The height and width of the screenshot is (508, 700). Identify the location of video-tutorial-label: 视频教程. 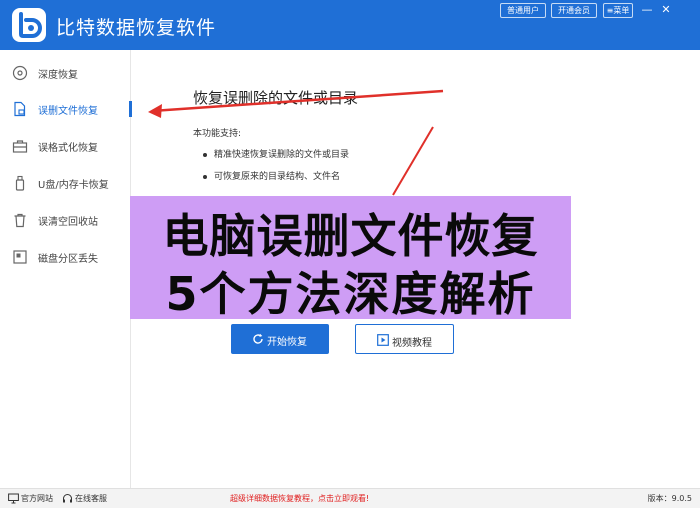
(412, 343).